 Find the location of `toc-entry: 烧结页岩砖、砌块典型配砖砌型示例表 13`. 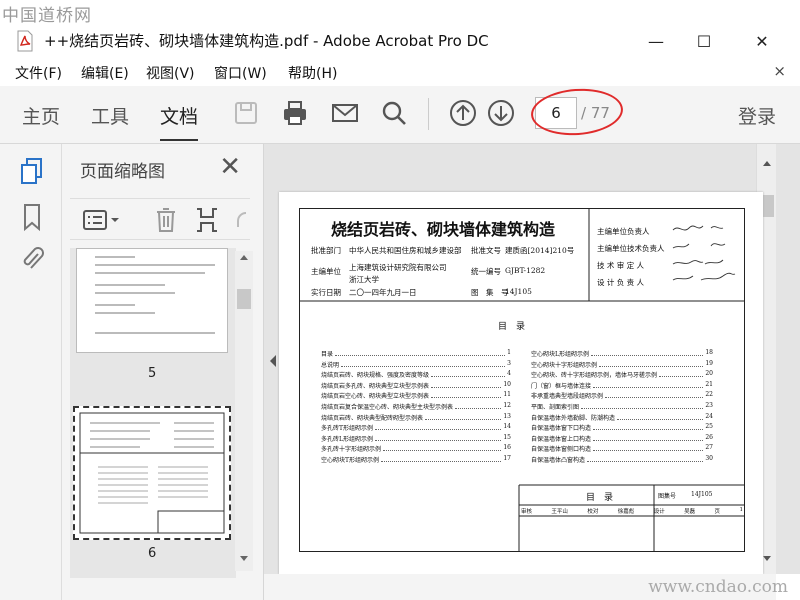

toc-entry: 烧结页岩砖、砌块典型配砖砌型示例表 13 is located at coordinates (416, 418).